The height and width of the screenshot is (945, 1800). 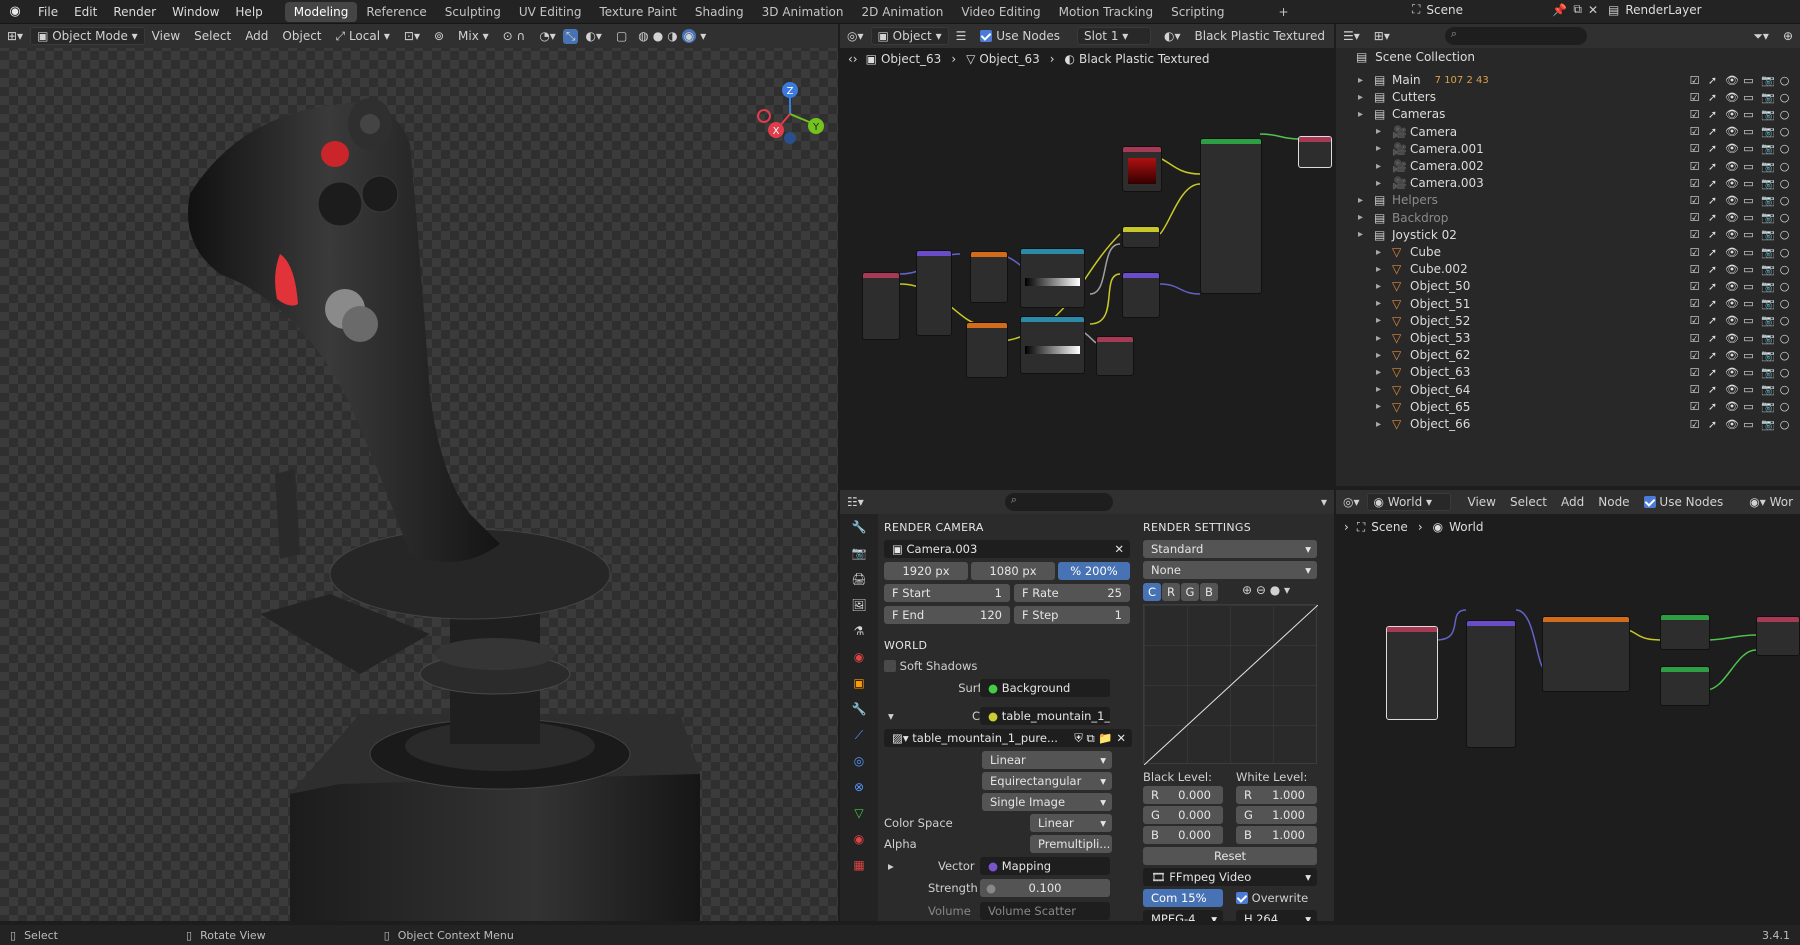 I want to click on clear-camera-icon: ✕, so click(x=1119, y=549).